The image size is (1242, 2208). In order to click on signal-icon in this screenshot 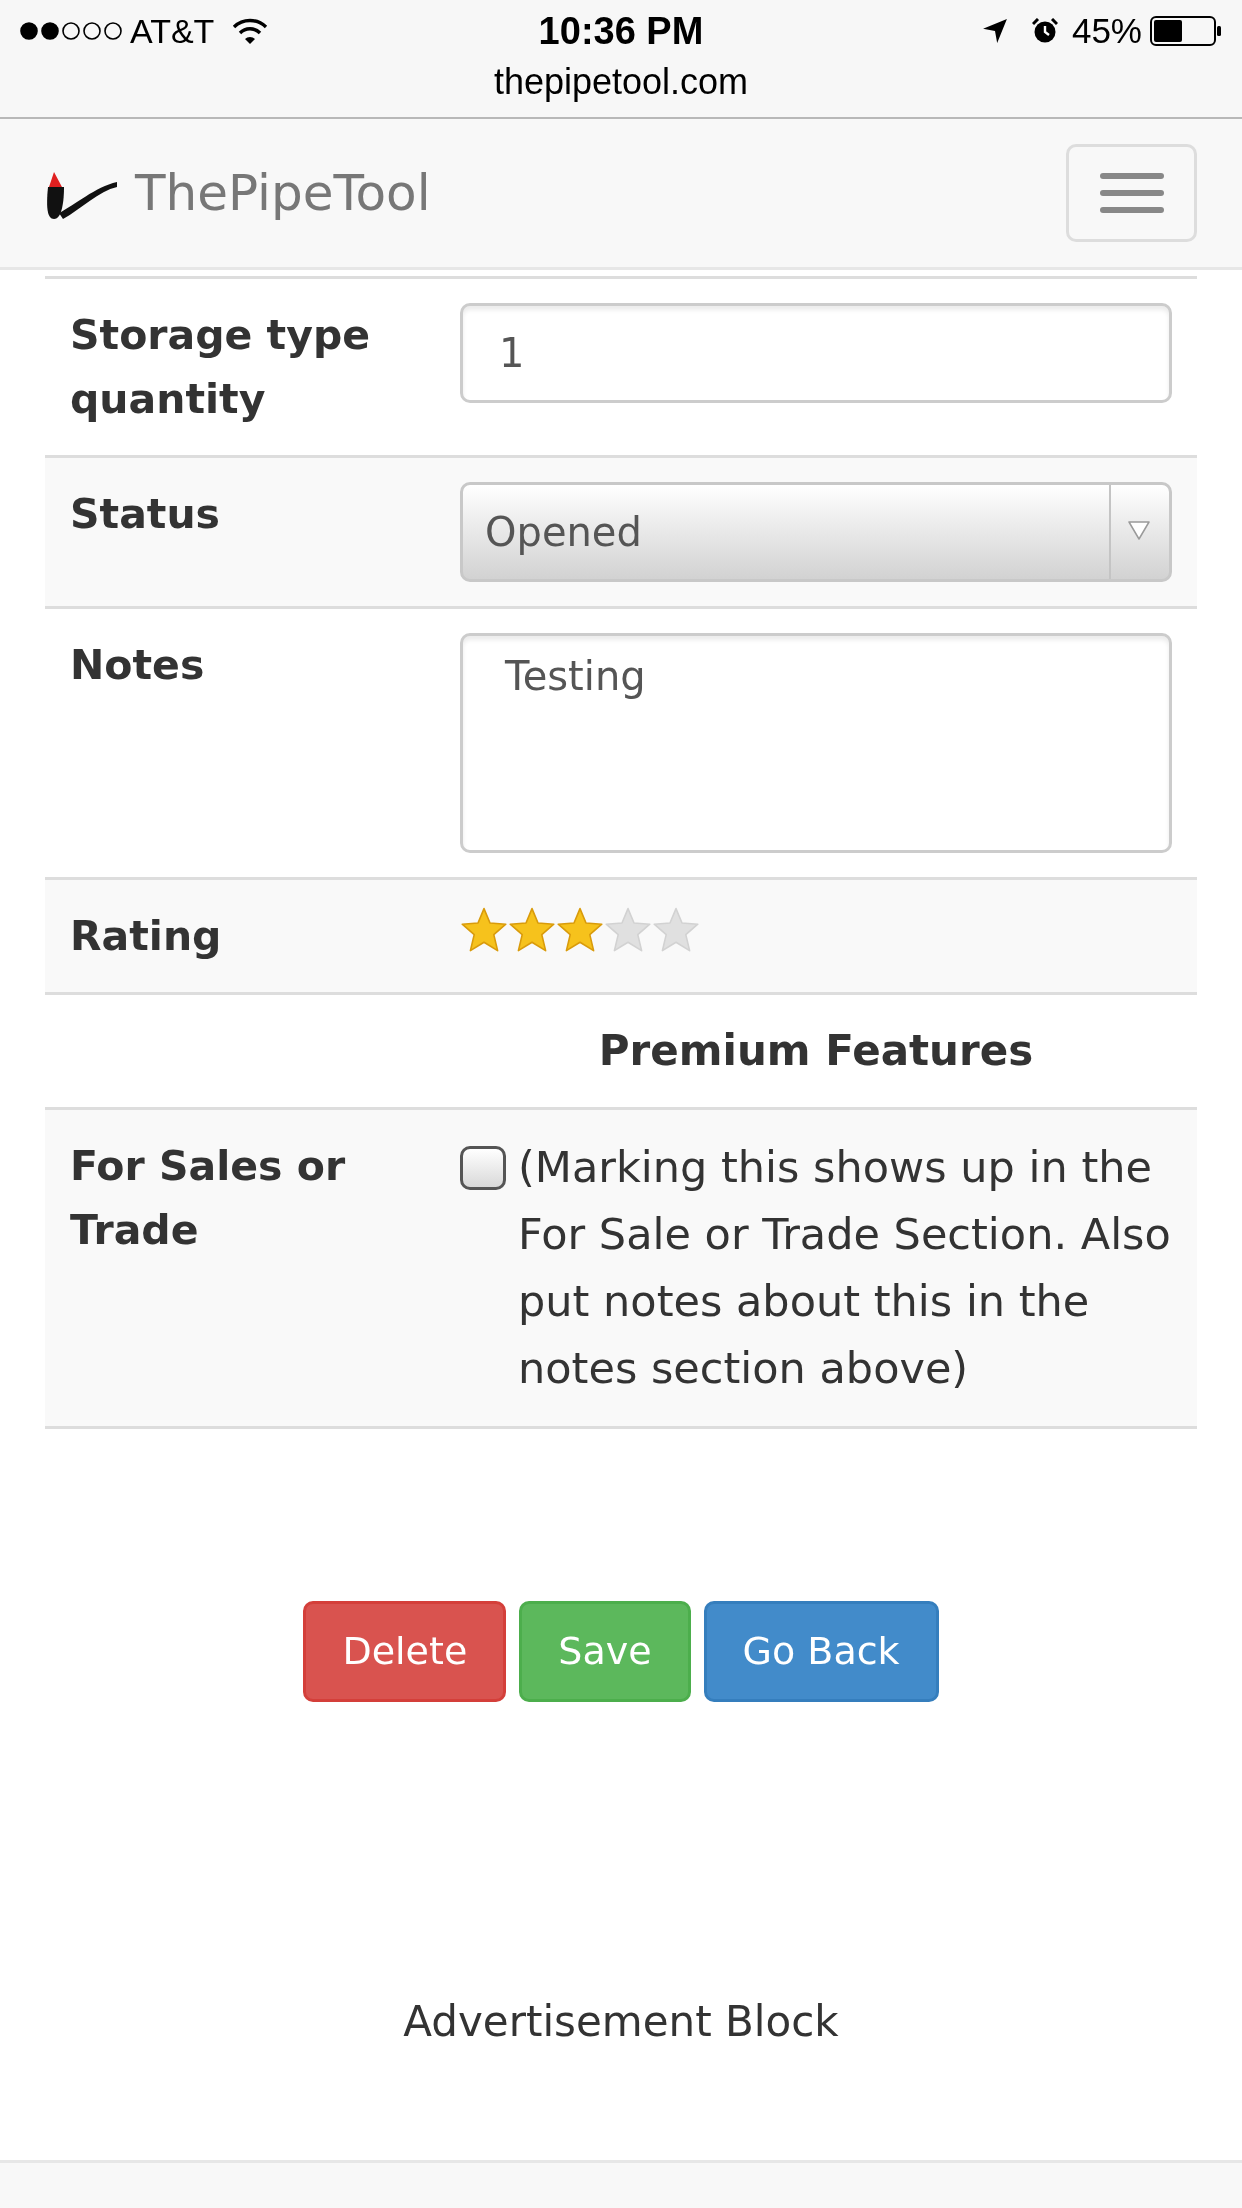, I will do `click(71, 31)`.